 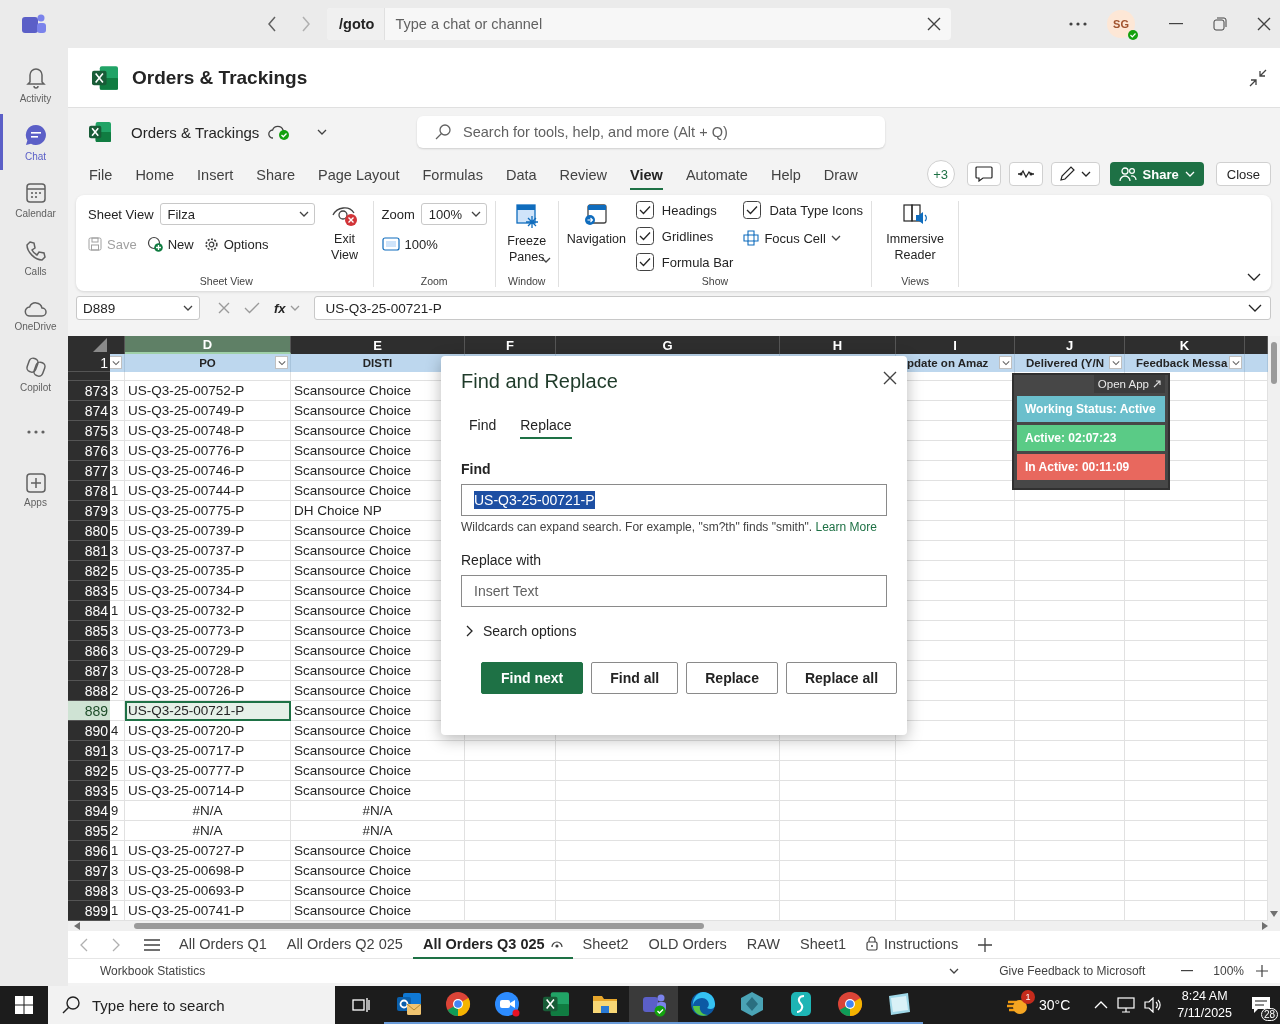 I want to click on back-icon, so click(x=272, y=24).